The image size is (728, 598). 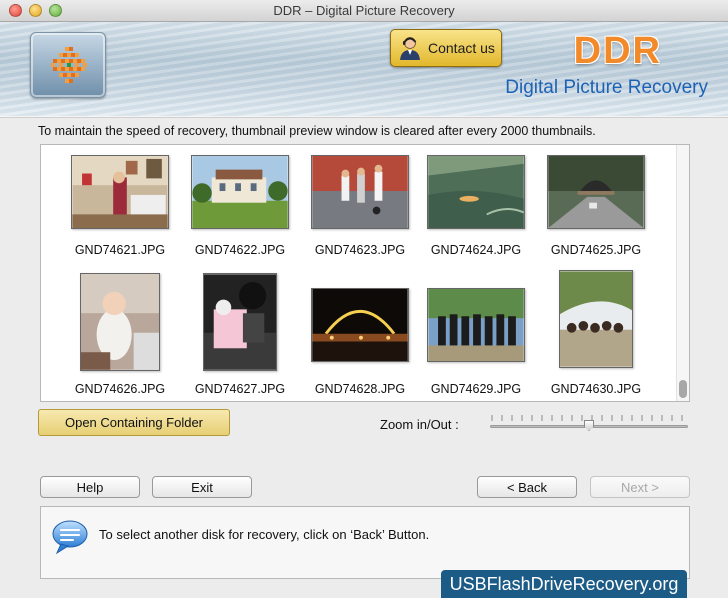 I want to click on exit-button: Exit, so click(x=202, y=487).